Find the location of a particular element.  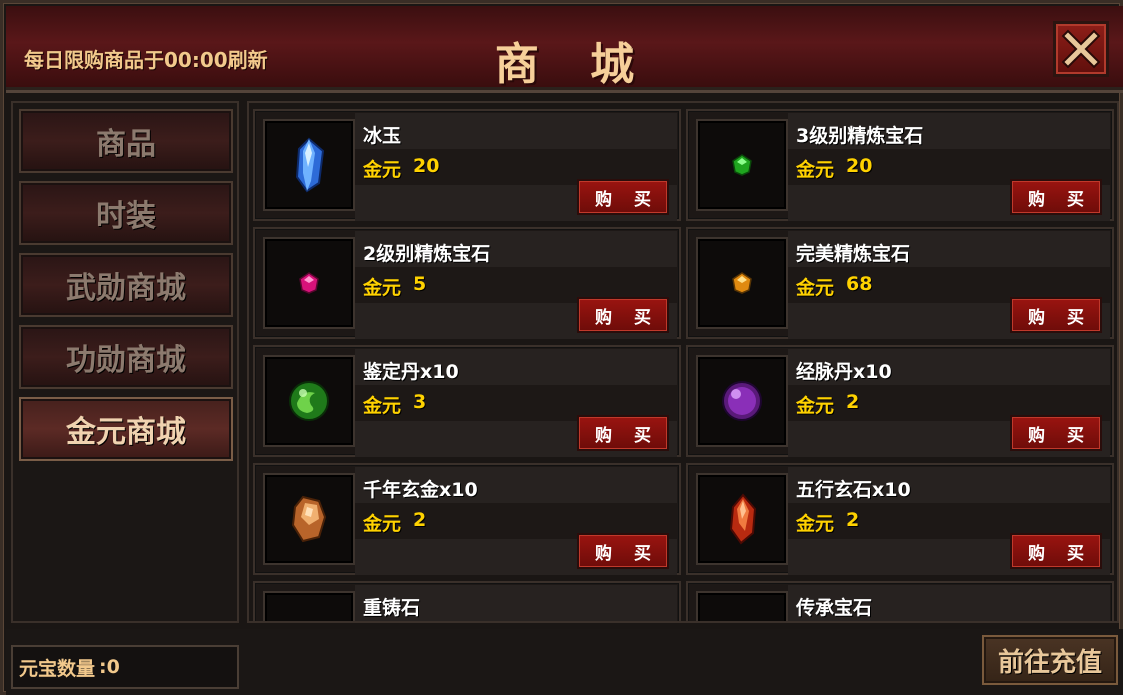

tab-goods: 商品 is located at coordinates (126, 141).